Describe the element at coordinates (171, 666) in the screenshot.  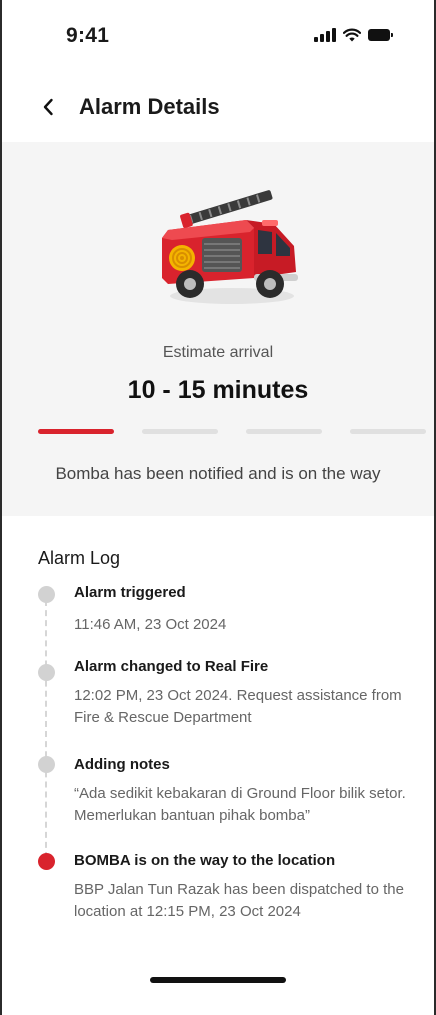
I see `log-item-title: Alarm changed to Real Fire` at that location.